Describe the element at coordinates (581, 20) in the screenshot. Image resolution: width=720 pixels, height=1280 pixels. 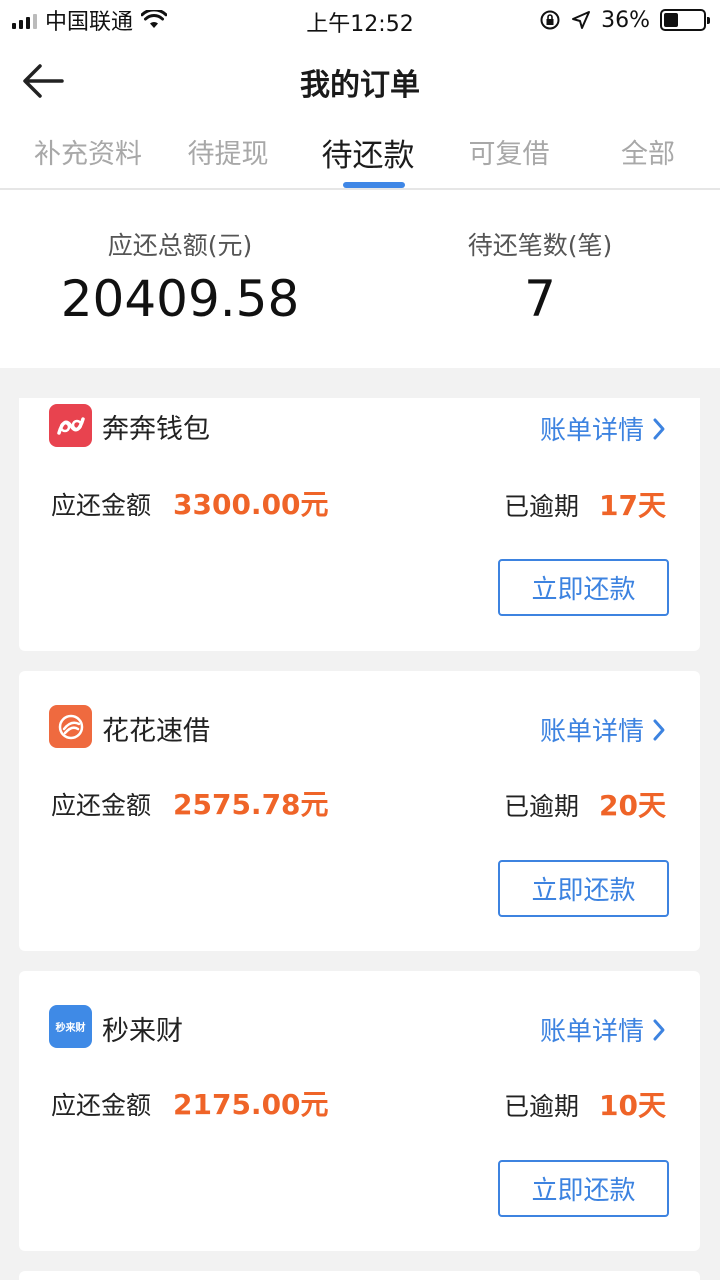
I see `location-arrow-icon` at that location.